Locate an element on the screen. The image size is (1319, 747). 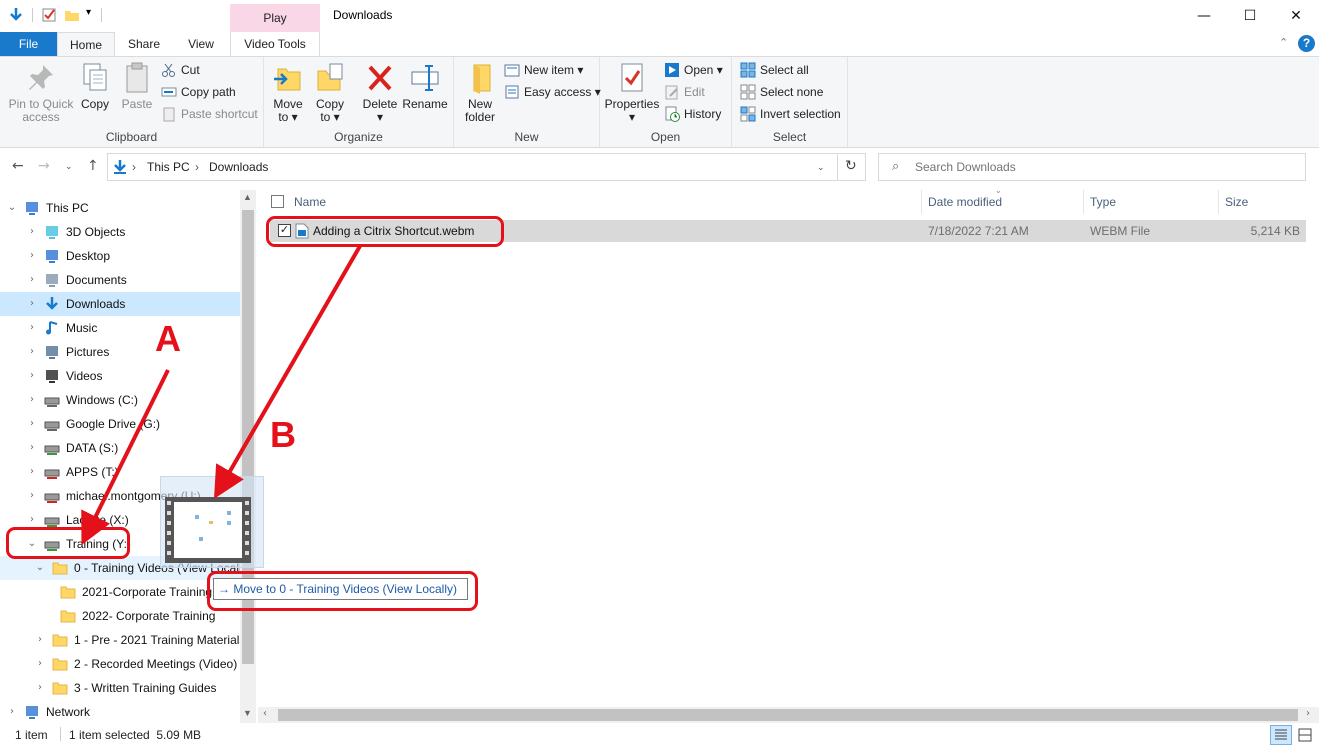
folder-icon is located at coordinates (68, 592).